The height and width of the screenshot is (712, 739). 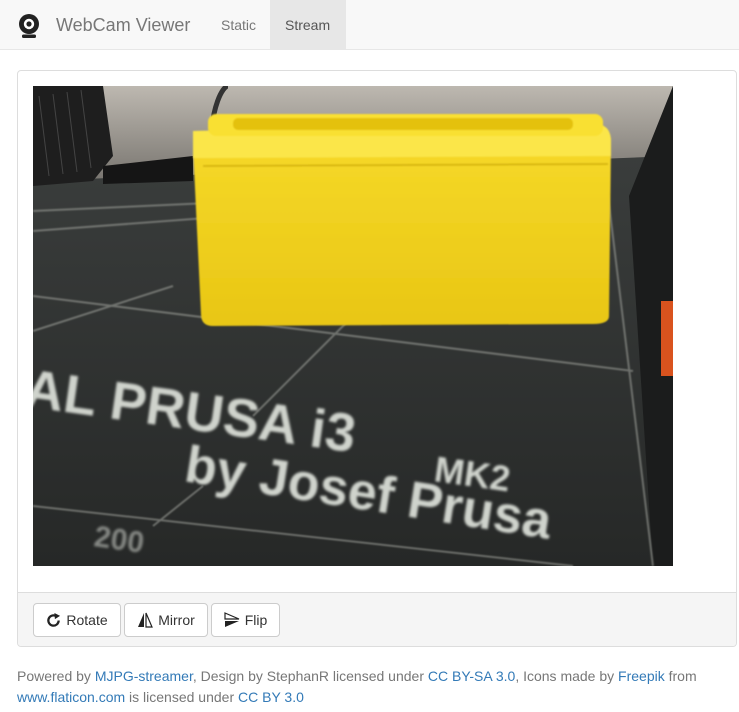 What do you see at coordinates (271, 697) in the screenshot?
I see `cc-by-link: CC BY 3.0` at bounding box center [271, 697].